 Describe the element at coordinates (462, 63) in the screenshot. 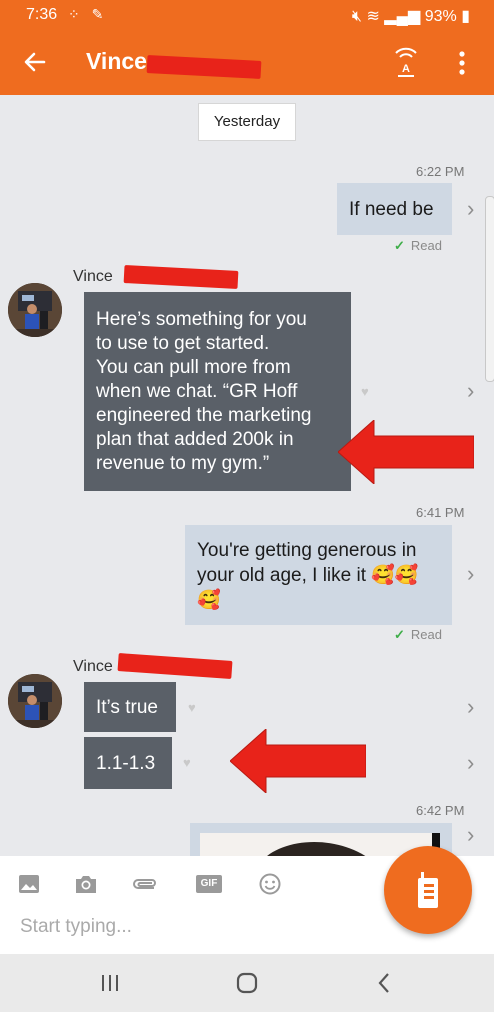

I see `more-vert-icon` at that location.